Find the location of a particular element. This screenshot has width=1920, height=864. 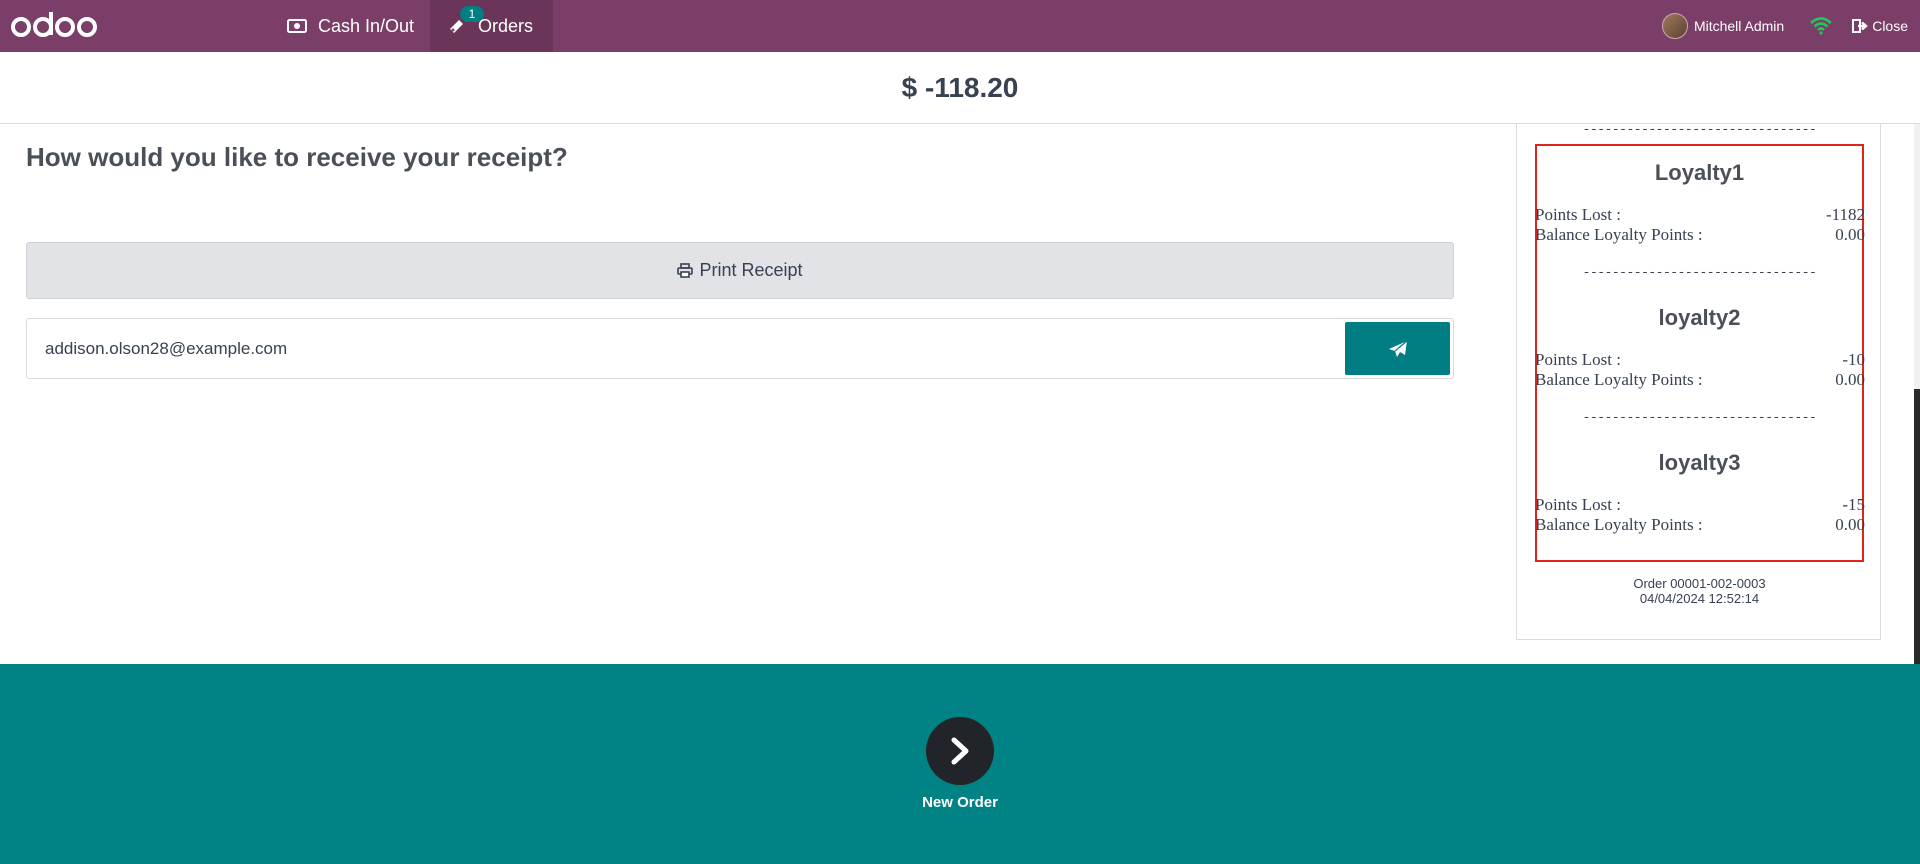

print-receipt-label: Print Receipt is located at coordinates (751, 270).